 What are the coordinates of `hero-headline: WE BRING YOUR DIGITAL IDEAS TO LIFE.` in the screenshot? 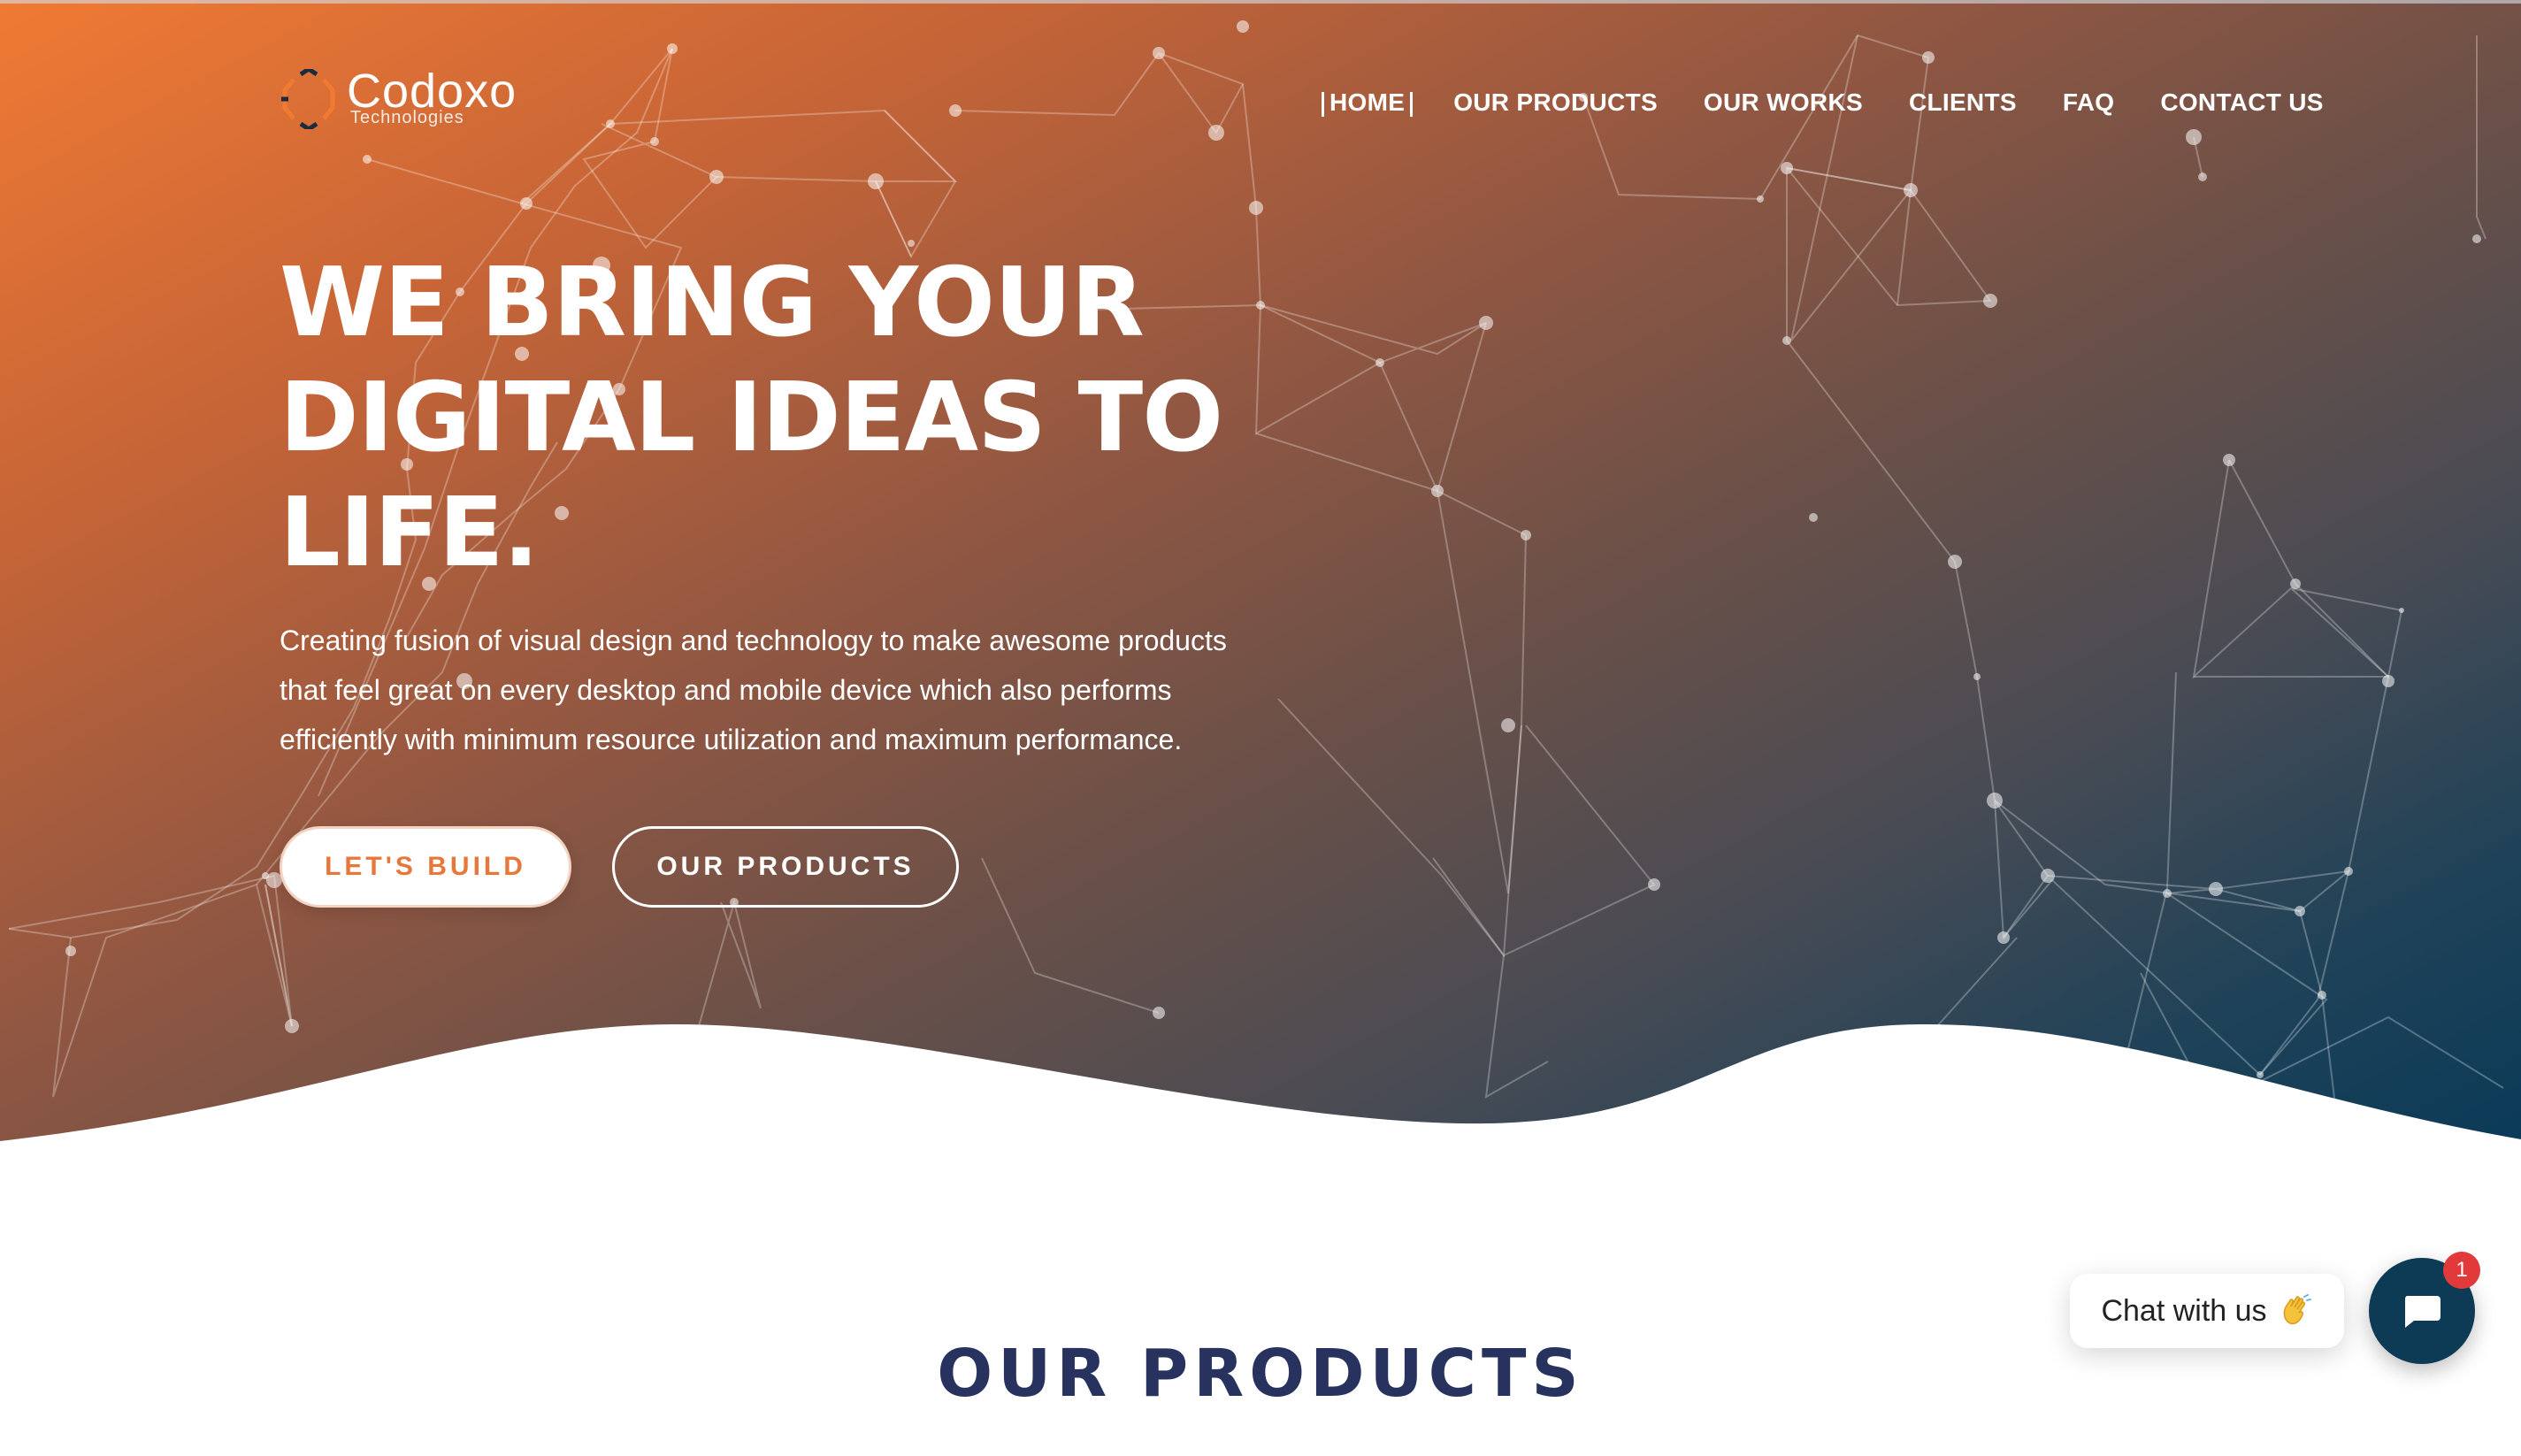 It's located at (788, 418).